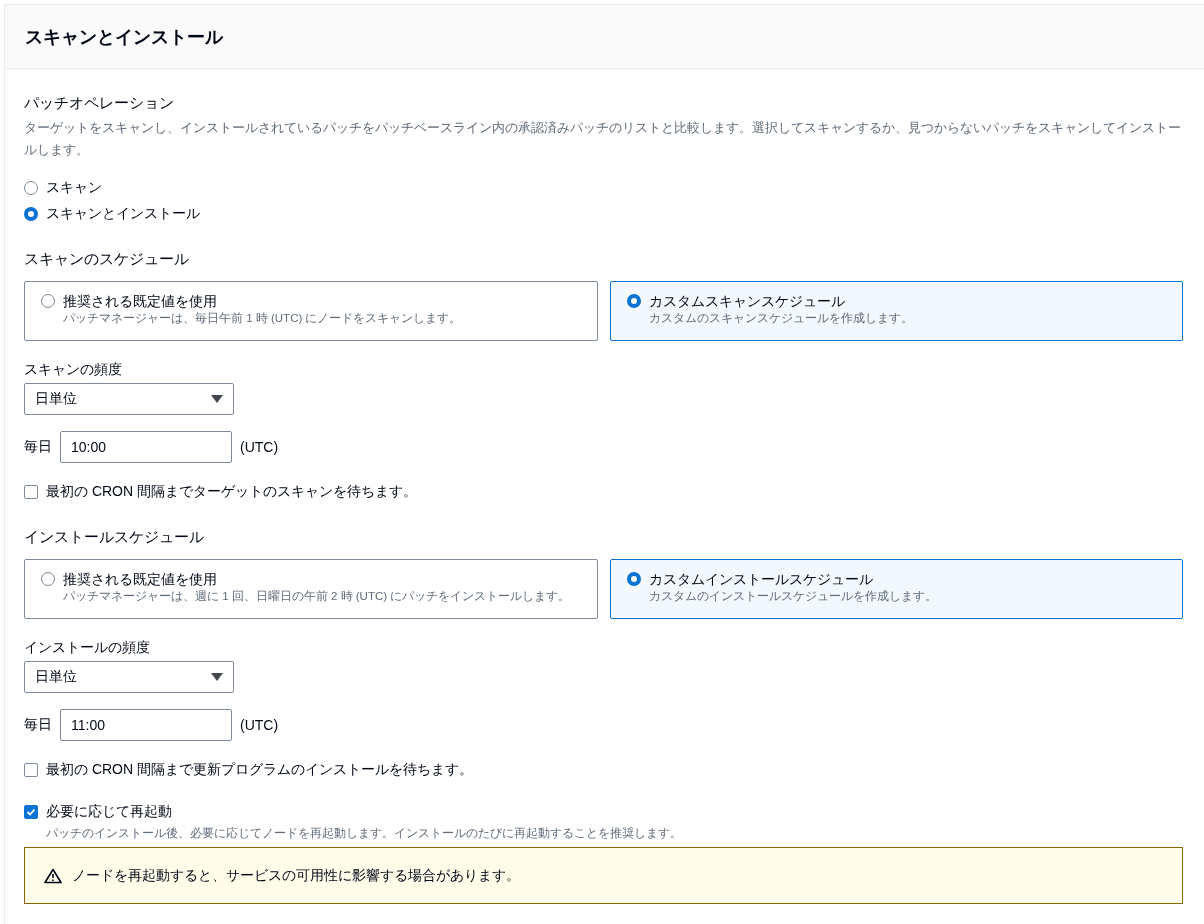 Image resolution: width=1204 pixels, height=924 pixels. I want to click on field-label: インストールの頻度, so click(87, 647).